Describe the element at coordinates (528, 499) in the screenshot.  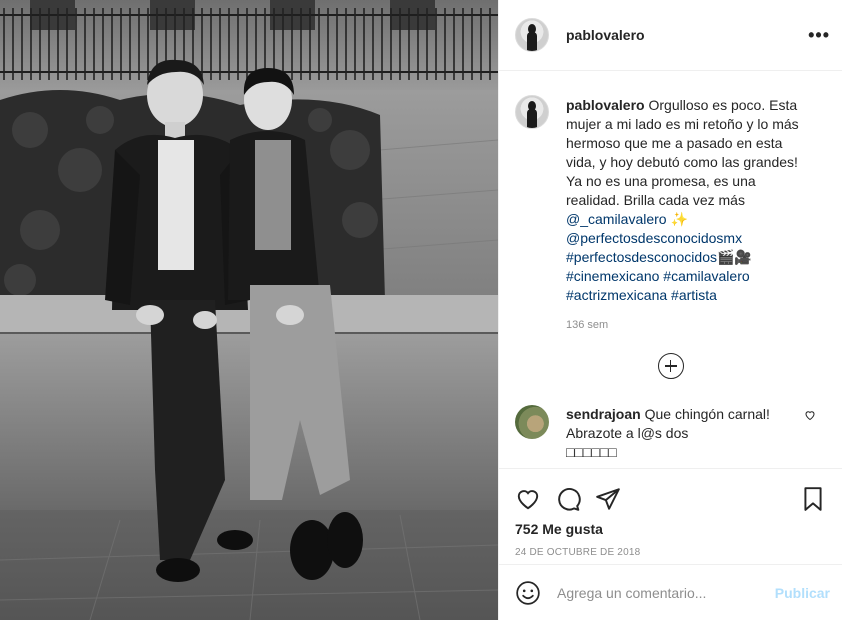
I see `heart-icon` at that location.